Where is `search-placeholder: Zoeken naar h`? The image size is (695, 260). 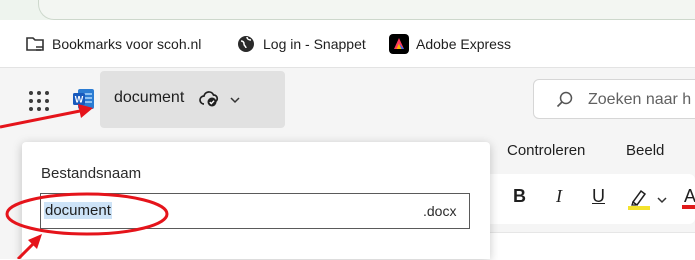 search-placeholder: Zoeken naar h is located at coordinates (640, 99).